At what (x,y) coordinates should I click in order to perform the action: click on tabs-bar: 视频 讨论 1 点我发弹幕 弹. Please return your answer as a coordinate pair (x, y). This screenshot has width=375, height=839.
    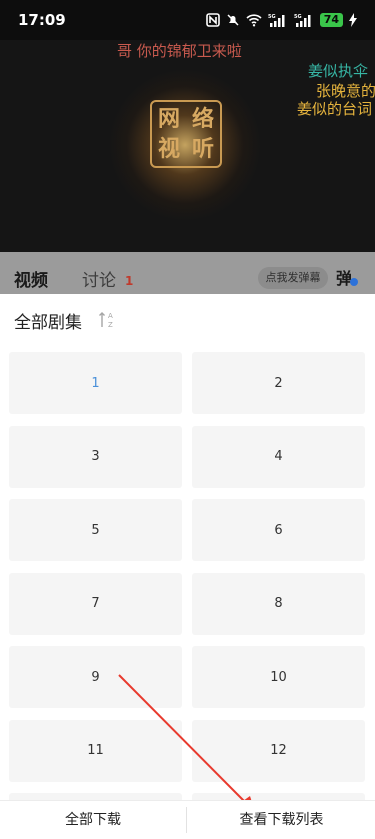
    Looking at the image, I should click on (187, 273).